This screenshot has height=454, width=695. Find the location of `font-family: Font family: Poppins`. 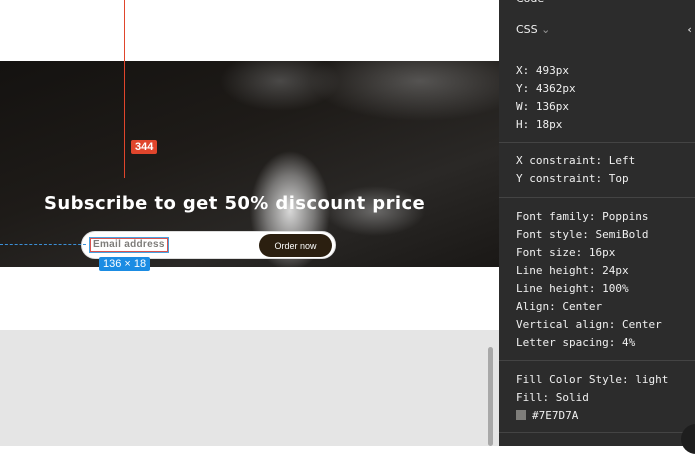

font-family: Font family: Poppins is located at coordinates (582, 216).